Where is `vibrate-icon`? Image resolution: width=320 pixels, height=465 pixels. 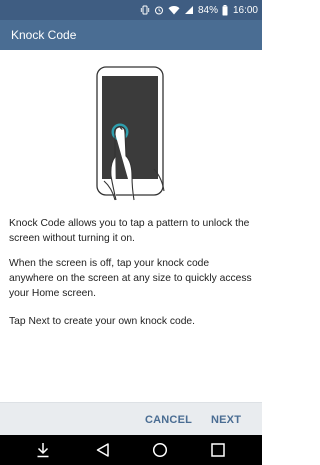 vibrate-icon is located at coordinates (145, 10).